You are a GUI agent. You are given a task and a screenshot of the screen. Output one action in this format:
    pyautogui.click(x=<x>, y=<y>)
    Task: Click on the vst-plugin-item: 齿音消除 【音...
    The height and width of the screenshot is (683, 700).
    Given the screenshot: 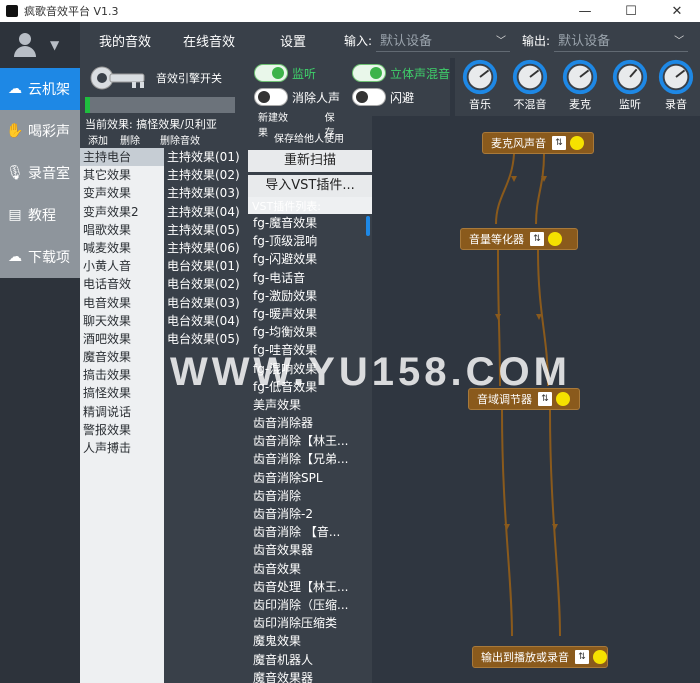 What is the action you would take?
    pyautogui.click(x=310, y=532)
    